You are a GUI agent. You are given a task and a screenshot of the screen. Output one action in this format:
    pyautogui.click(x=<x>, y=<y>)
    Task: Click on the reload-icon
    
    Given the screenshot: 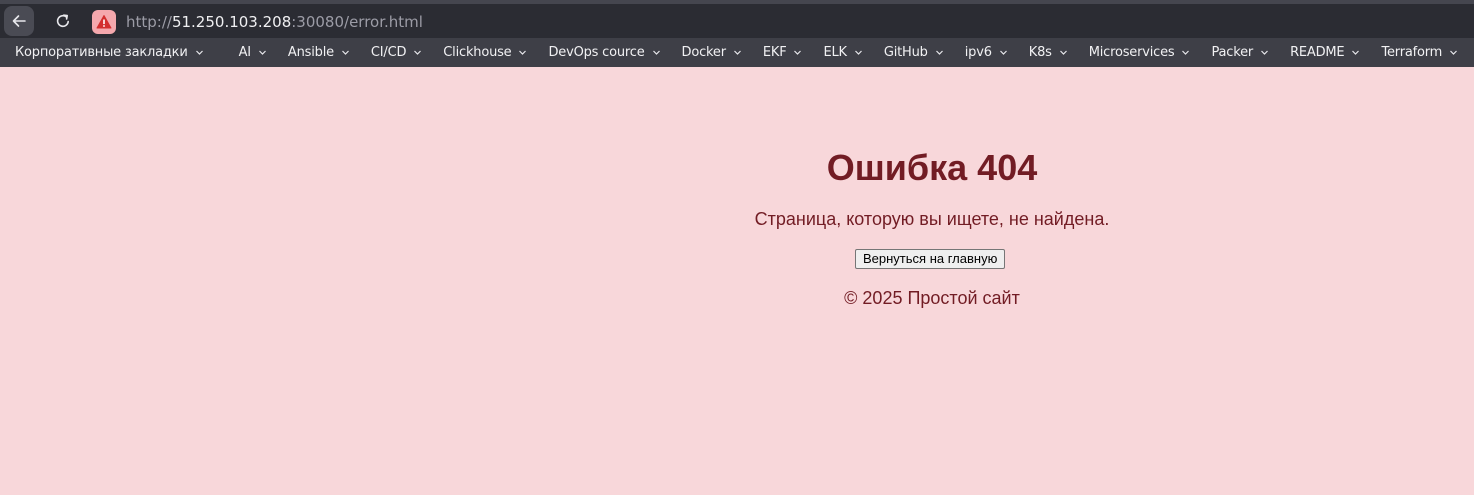 What is the action you would take?
    pyautogui.click(x=62, y=21)
    